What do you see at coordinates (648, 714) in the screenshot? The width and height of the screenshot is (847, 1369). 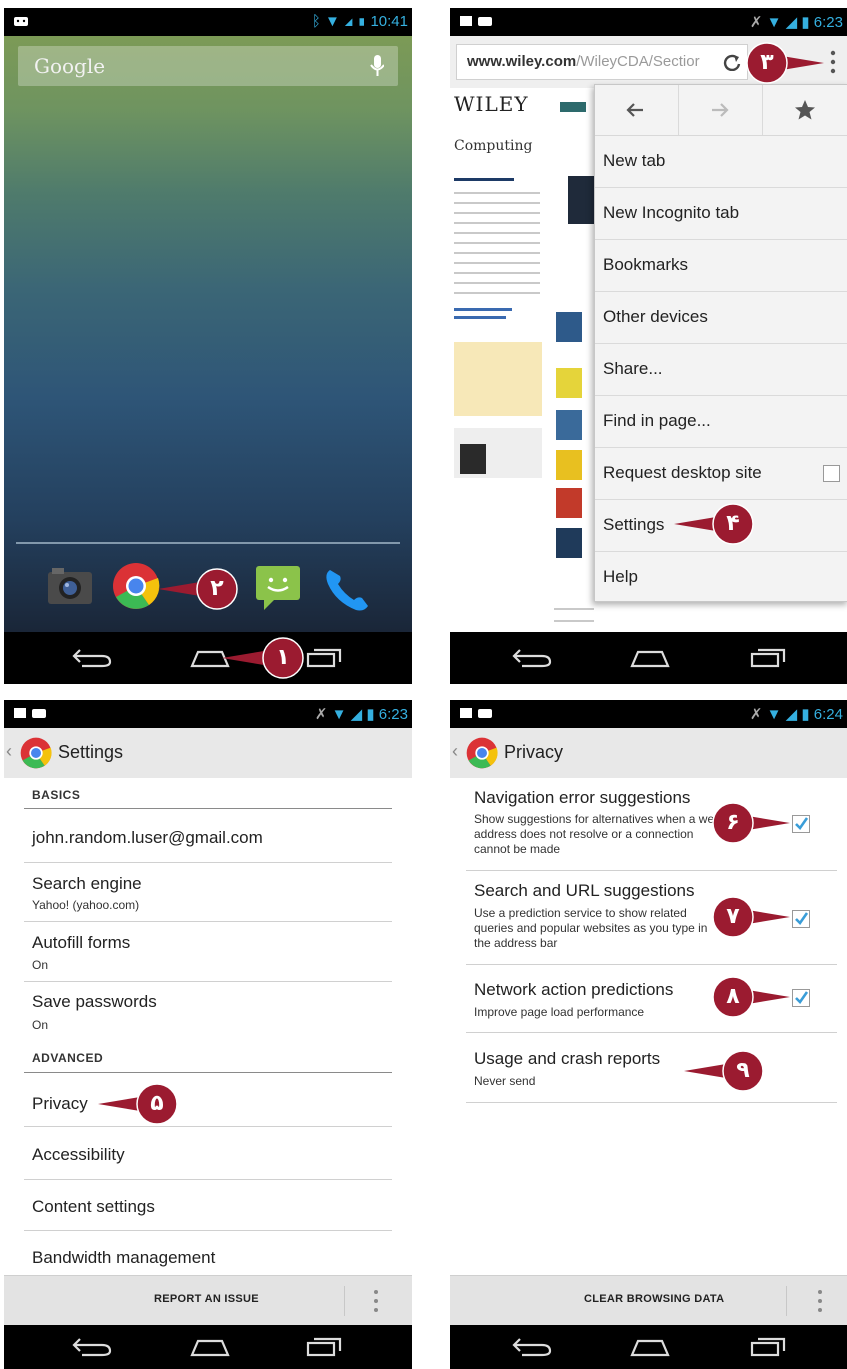 I see `status-bar: ✗ ▼ ◢ ▮ 6:24` at bounding box center [648, 714].